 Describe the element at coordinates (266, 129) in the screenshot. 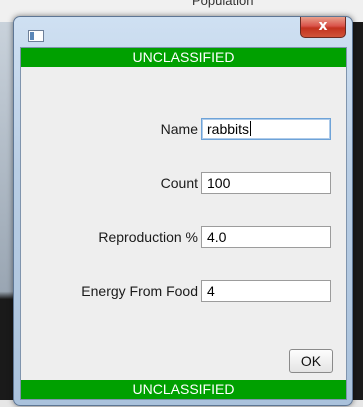

I see `name-field: rabbits` at that location.